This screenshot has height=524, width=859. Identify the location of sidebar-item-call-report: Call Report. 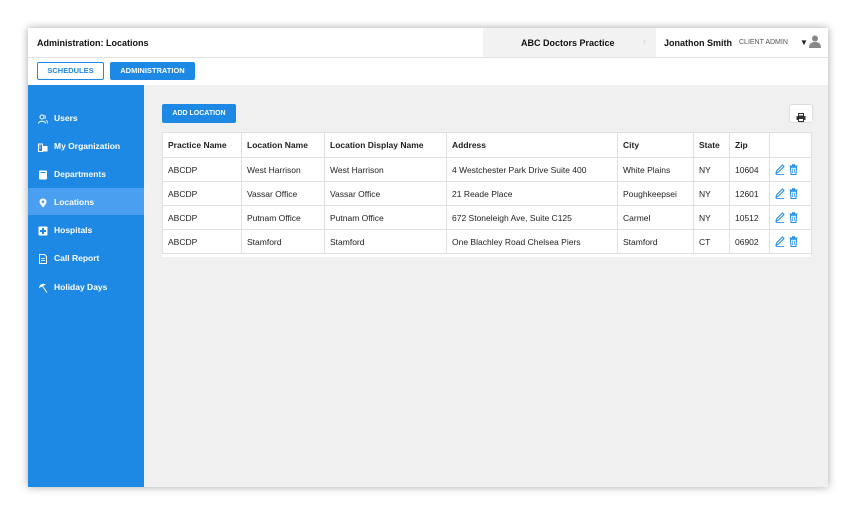
(86, 257).